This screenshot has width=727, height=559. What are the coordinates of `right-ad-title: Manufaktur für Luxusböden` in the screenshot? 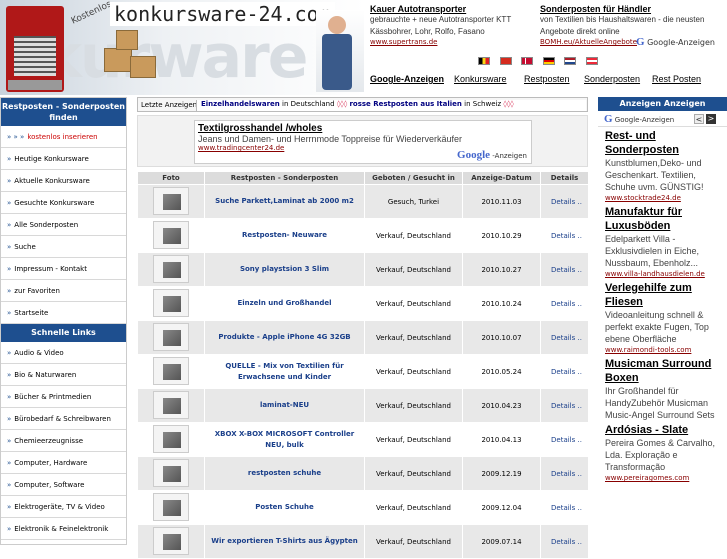 It's located at (664, 219).